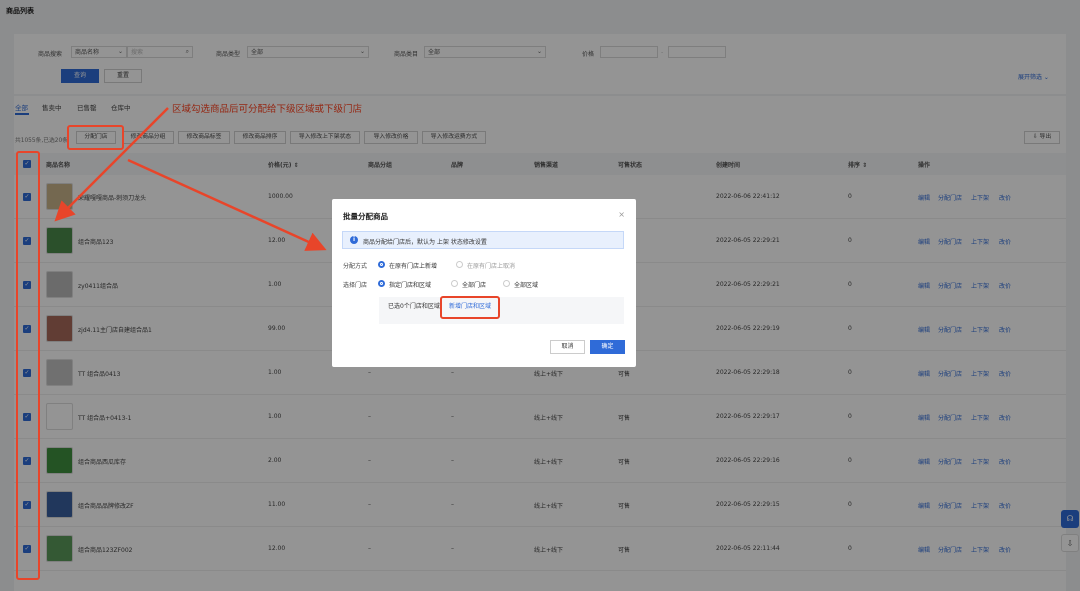  Describe the element at coordinates (28, 365) in the screenshot. I see `highlight-checkboxes` at that location.